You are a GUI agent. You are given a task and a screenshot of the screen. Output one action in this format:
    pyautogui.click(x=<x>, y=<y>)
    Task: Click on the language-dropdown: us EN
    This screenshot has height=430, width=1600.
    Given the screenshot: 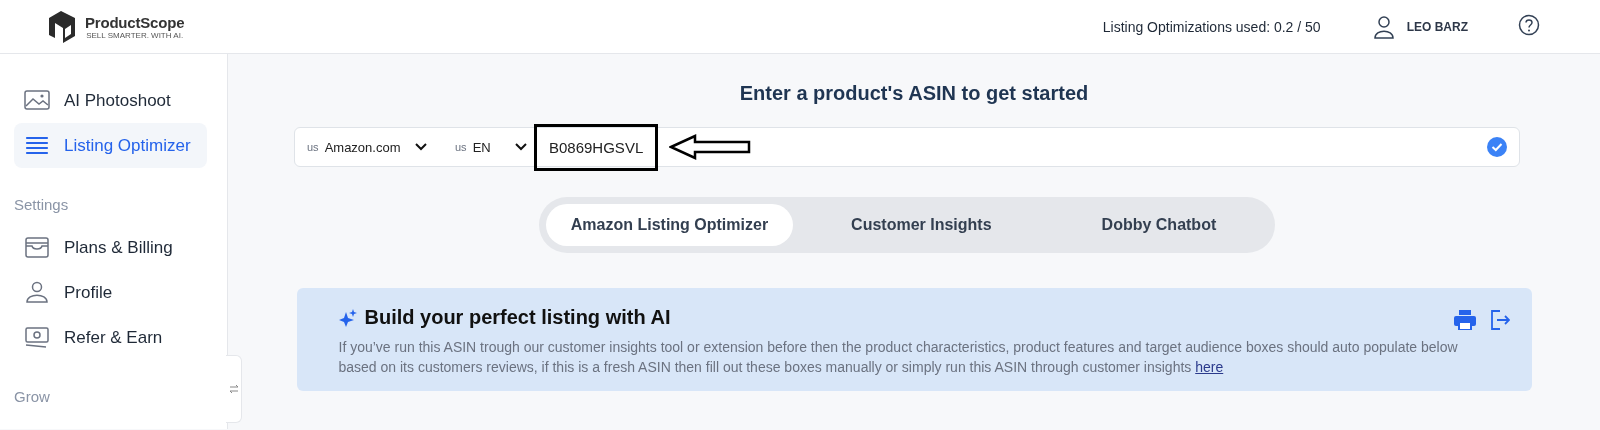 What is the action you would take?
    pyautogui.click(x=491, y=147)
    